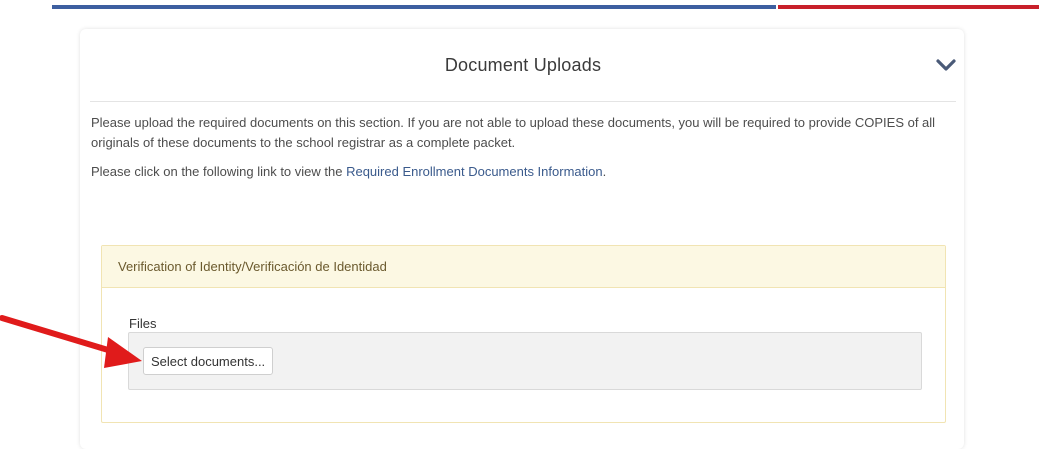  Describe the element at coordinates (946, 65) in the screenshot. I see `chevron-down-icon` at that location.